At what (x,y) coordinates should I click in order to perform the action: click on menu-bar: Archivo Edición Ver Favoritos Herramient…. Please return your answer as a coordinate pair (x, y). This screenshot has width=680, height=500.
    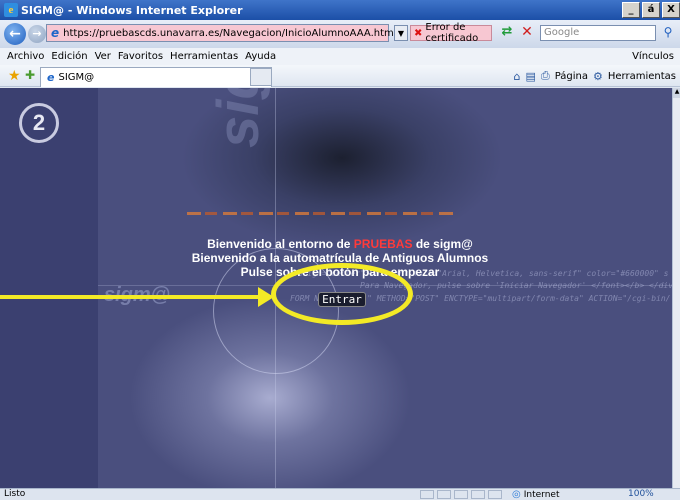
    Looking at the image, I should click on (340, 56).